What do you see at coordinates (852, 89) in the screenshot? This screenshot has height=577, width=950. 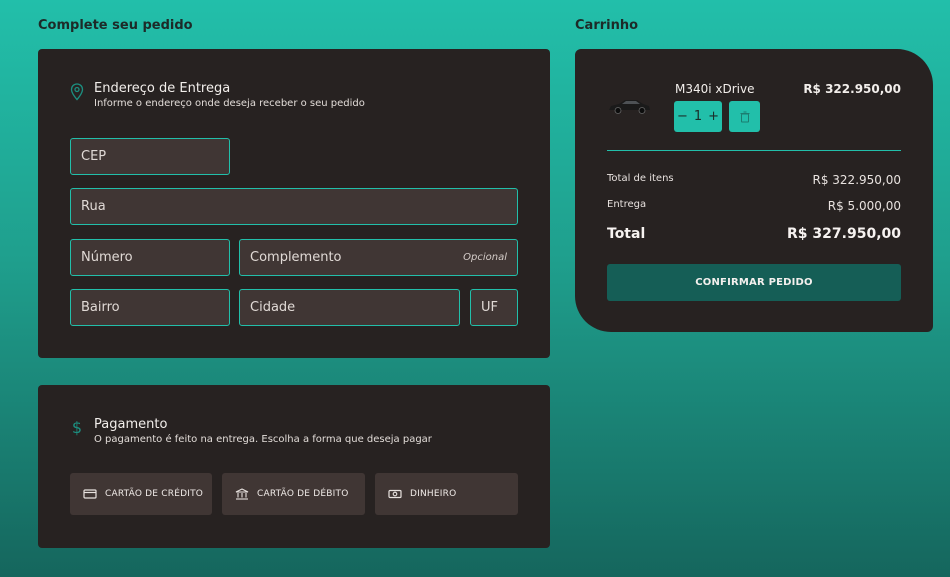 I see `product-price: R$ 322.950,00` at bounding box center [852, 89].